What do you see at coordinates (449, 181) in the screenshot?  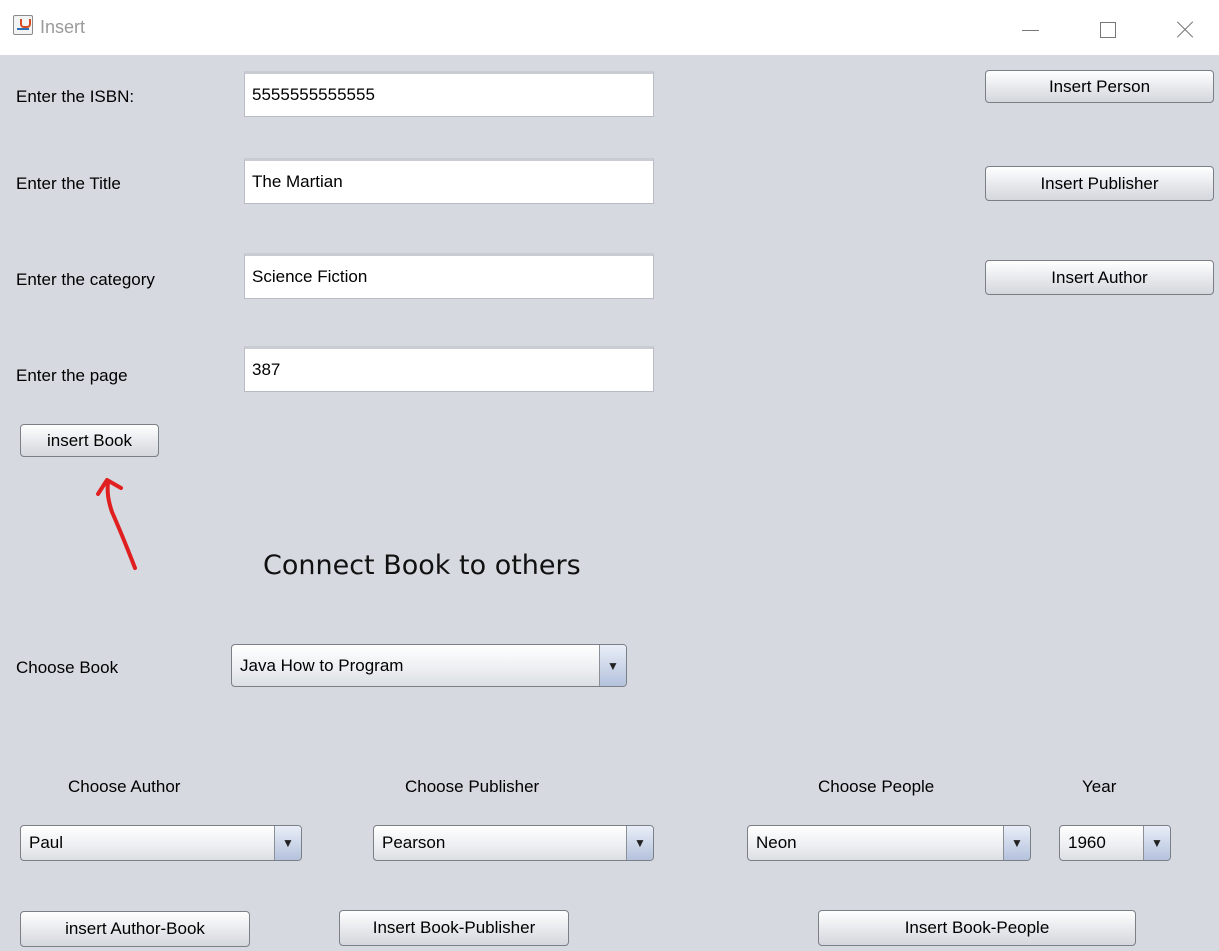 I see `title-field: The Martian` at bounding box center [449, 181].